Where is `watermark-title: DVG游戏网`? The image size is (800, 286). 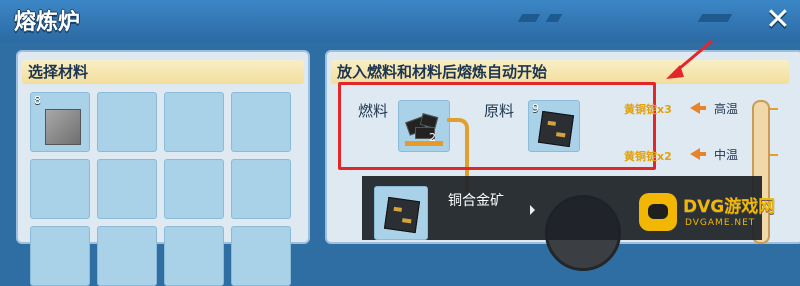 watermark-title: DVG游戏网 is located at coordinates (729, 207).